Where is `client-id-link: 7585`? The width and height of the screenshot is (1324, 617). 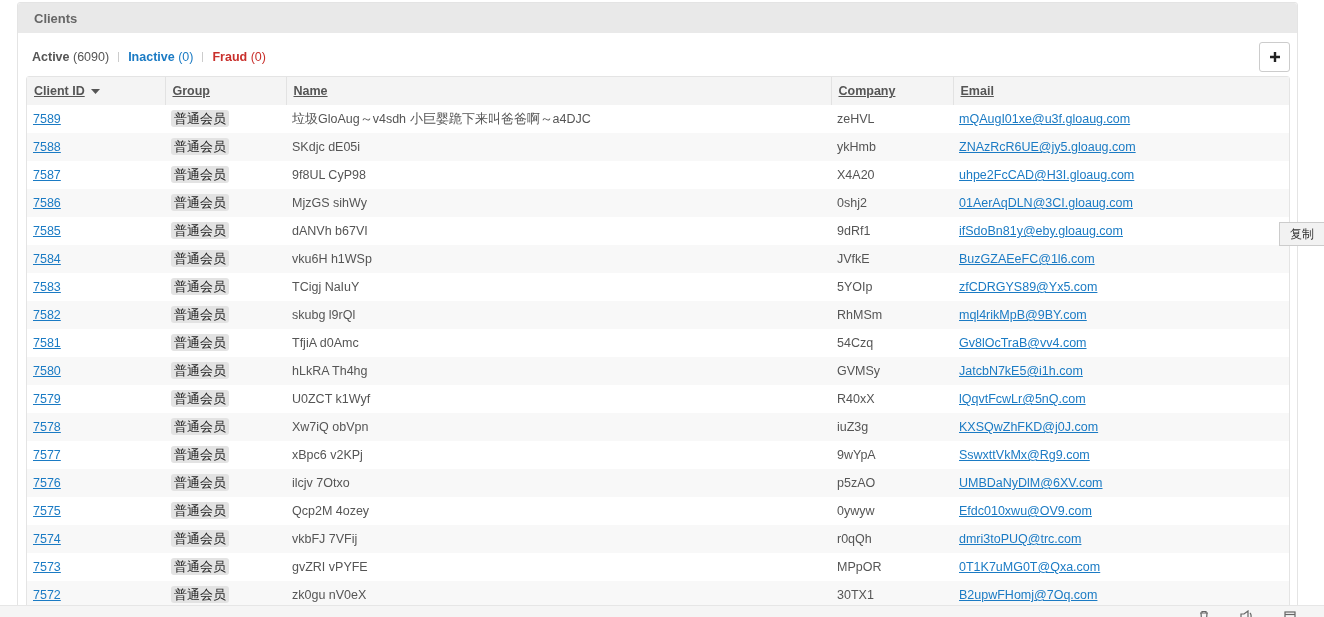 client-id-link: 7585 is located at coordinates (47, 231).